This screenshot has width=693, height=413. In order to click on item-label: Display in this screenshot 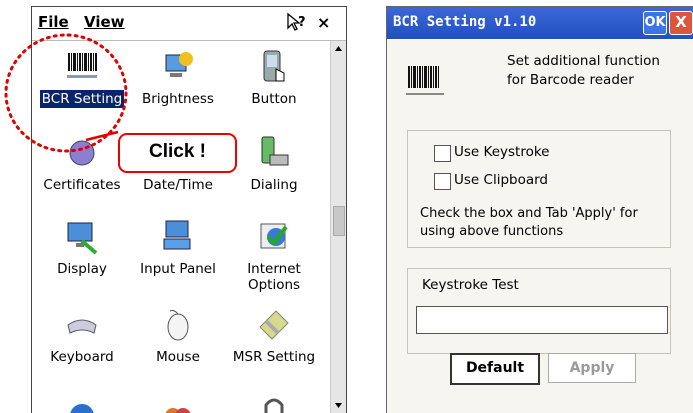, I will do `click(82, 269)`.